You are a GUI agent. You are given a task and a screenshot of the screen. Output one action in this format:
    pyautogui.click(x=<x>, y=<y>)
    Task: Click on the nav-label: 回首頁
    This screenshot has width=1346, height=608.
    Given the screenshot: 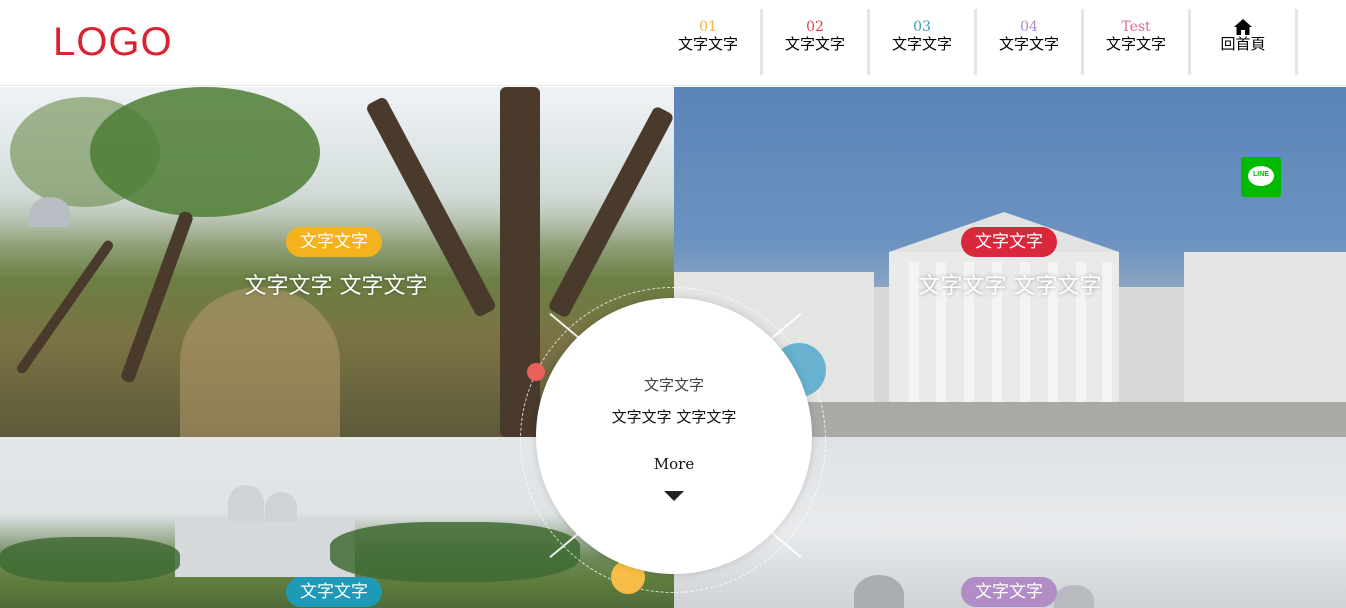 What is the action you would take?
    pyautogui.click(x=1243, y=44)
    